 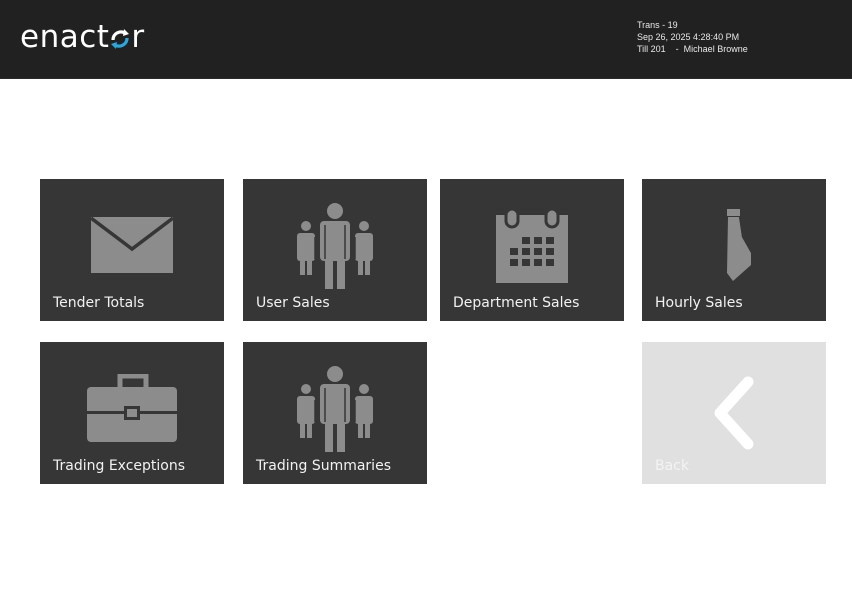 What do you see at coordinates (672, 466) in the screenshot?
I see `tile-label: Back` at bounding box center [672, 466].